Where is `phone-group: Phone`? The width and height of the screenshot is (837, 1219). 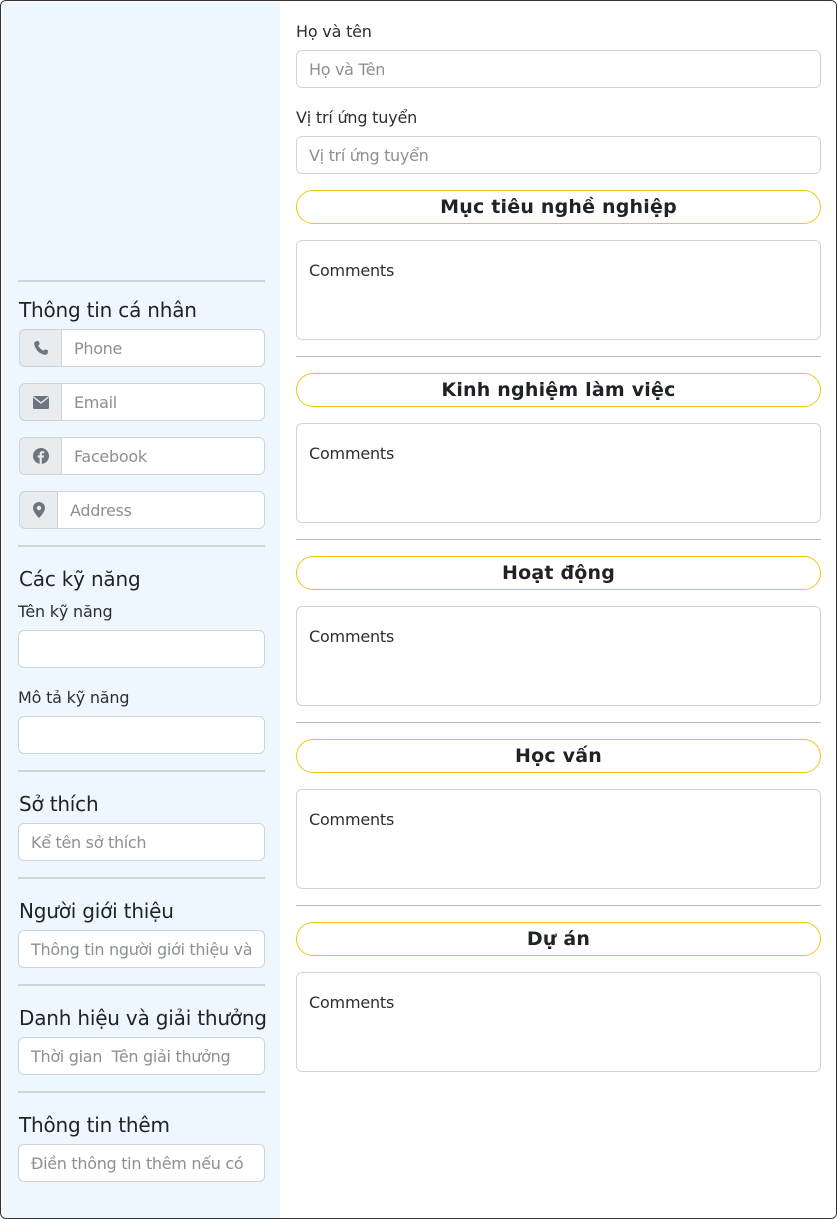 phone-group: Phone is located at coordinates (142, 348).